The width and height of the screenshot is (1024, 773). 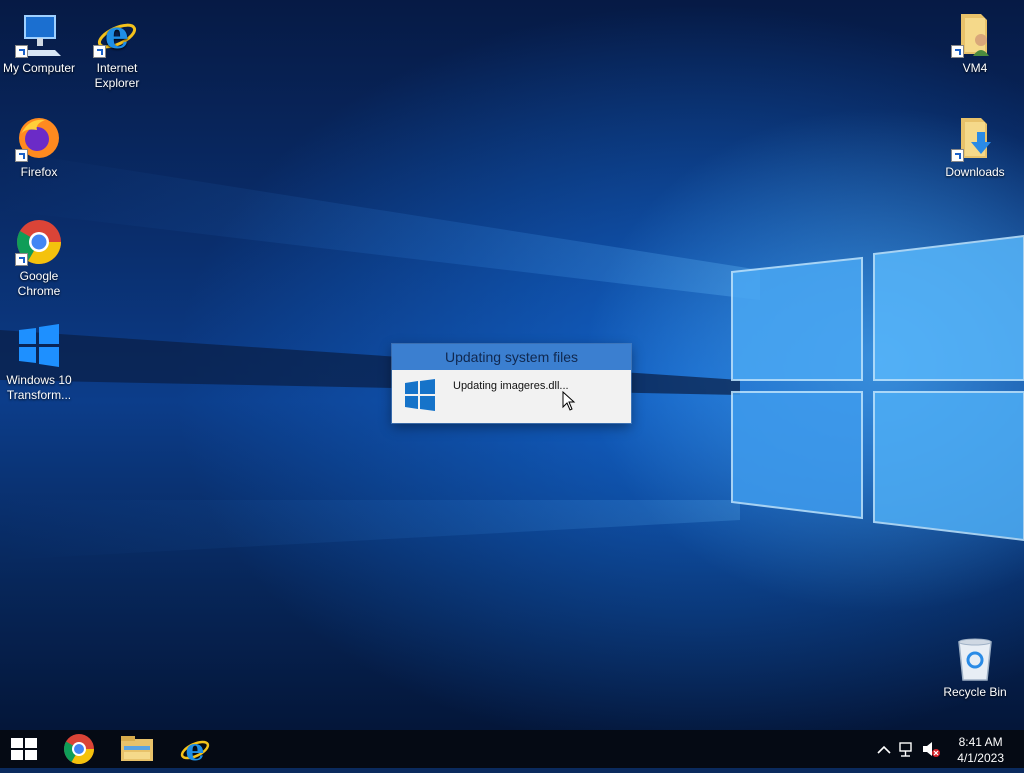 What do you see at coordinates (975, 68) in the screenshot?
I see `desktop-icon-label: VM4` at bounding box center [975, 68].